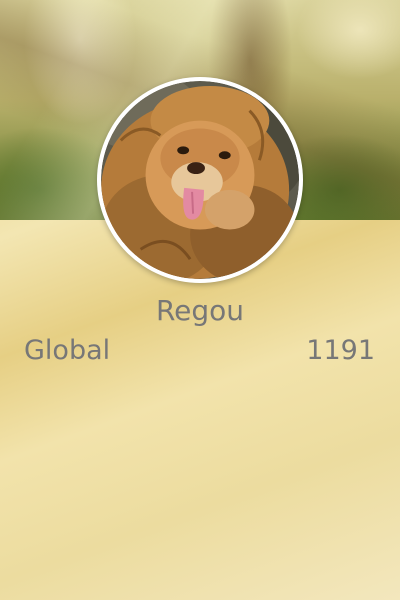  What do you see at coordinates (340, 350) in the screenshot?
I see `stat-value-global: 1191` at bounding box center [340, 350].